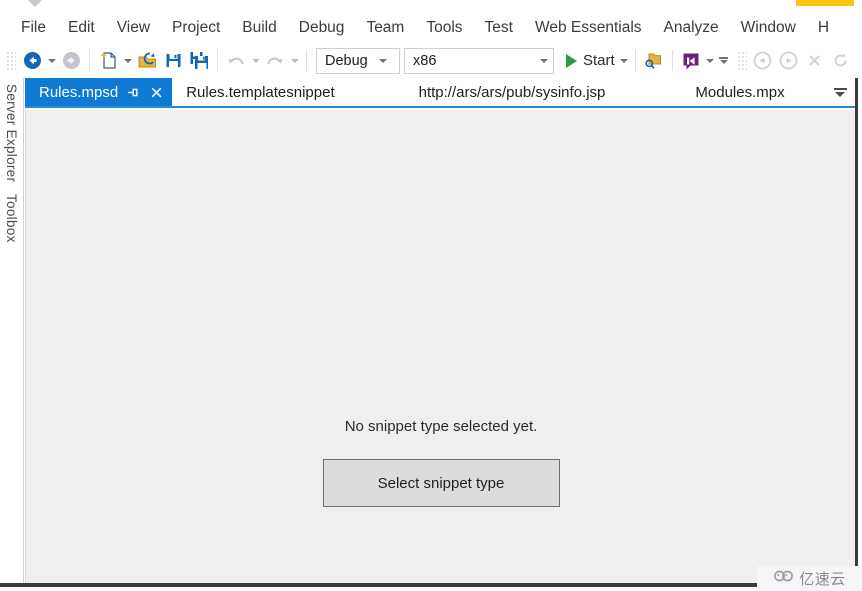 The width and height of the screenshot is (862, 591). I want to click on tab-rules-mpsd: Rules.mpsd, so click(99, 92).